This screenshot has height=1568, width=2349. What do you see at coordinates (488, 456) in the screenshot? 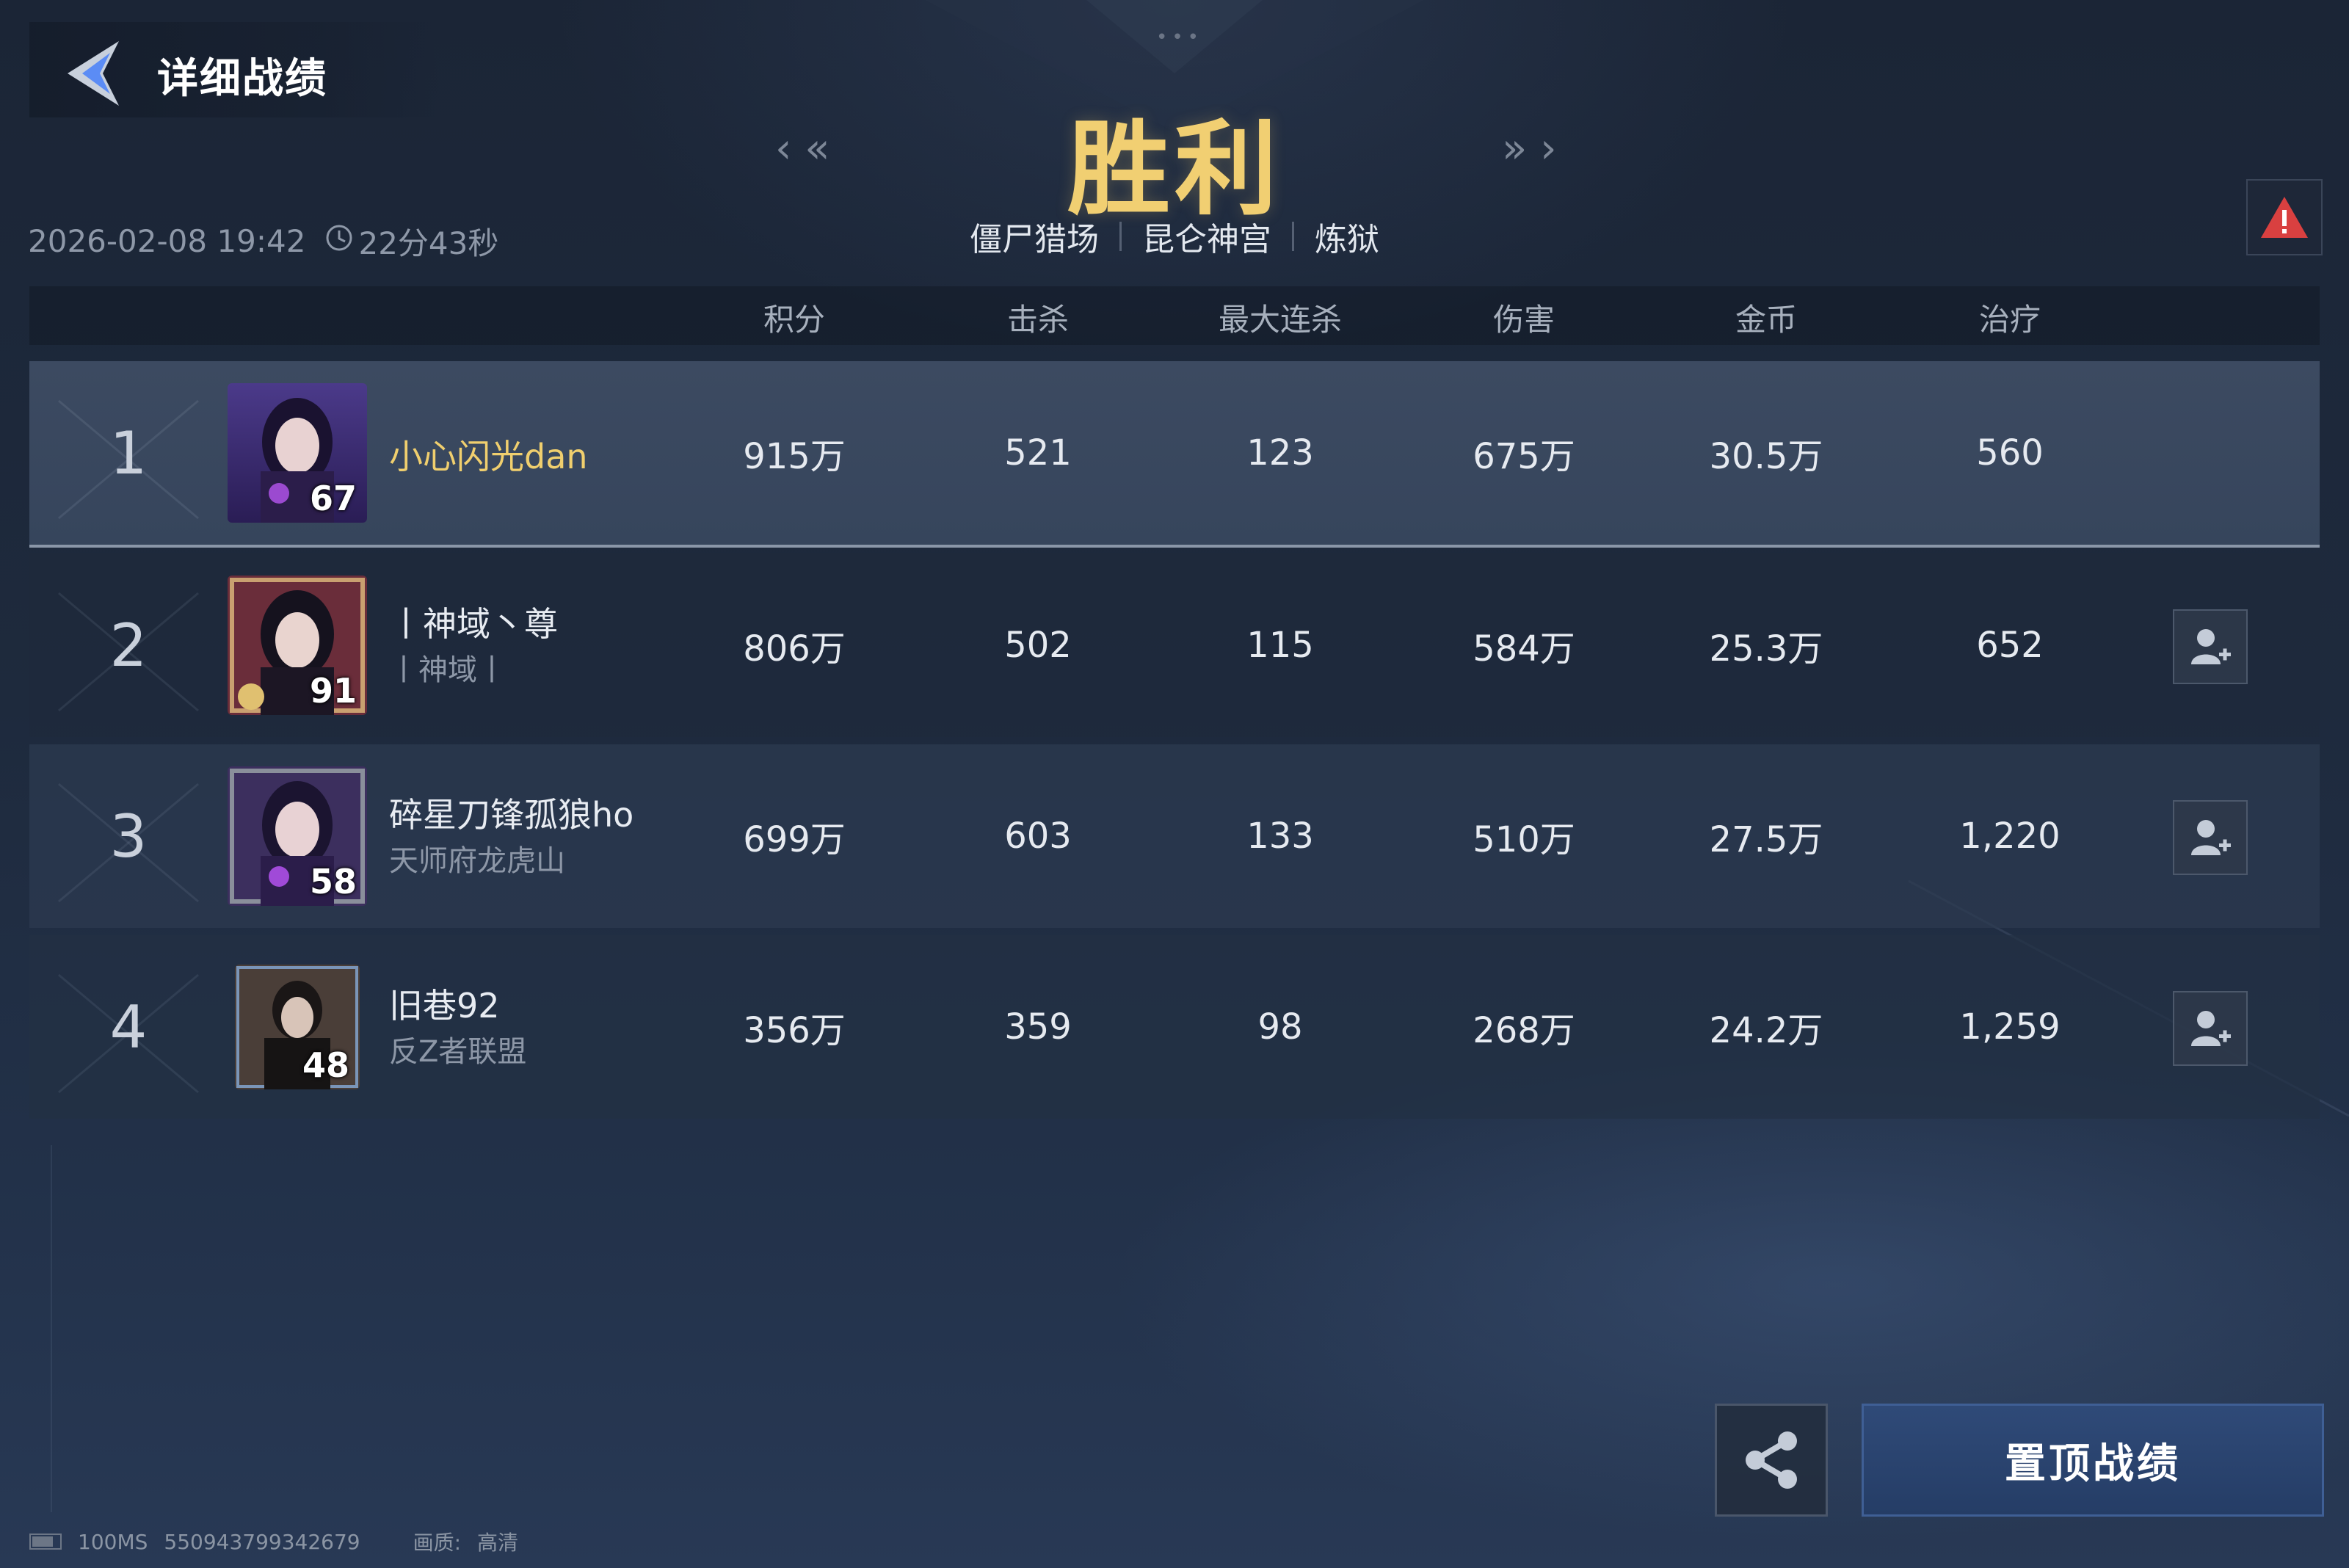
I see `player-name: 小心闪光dan` at bounding box center [488, 456].